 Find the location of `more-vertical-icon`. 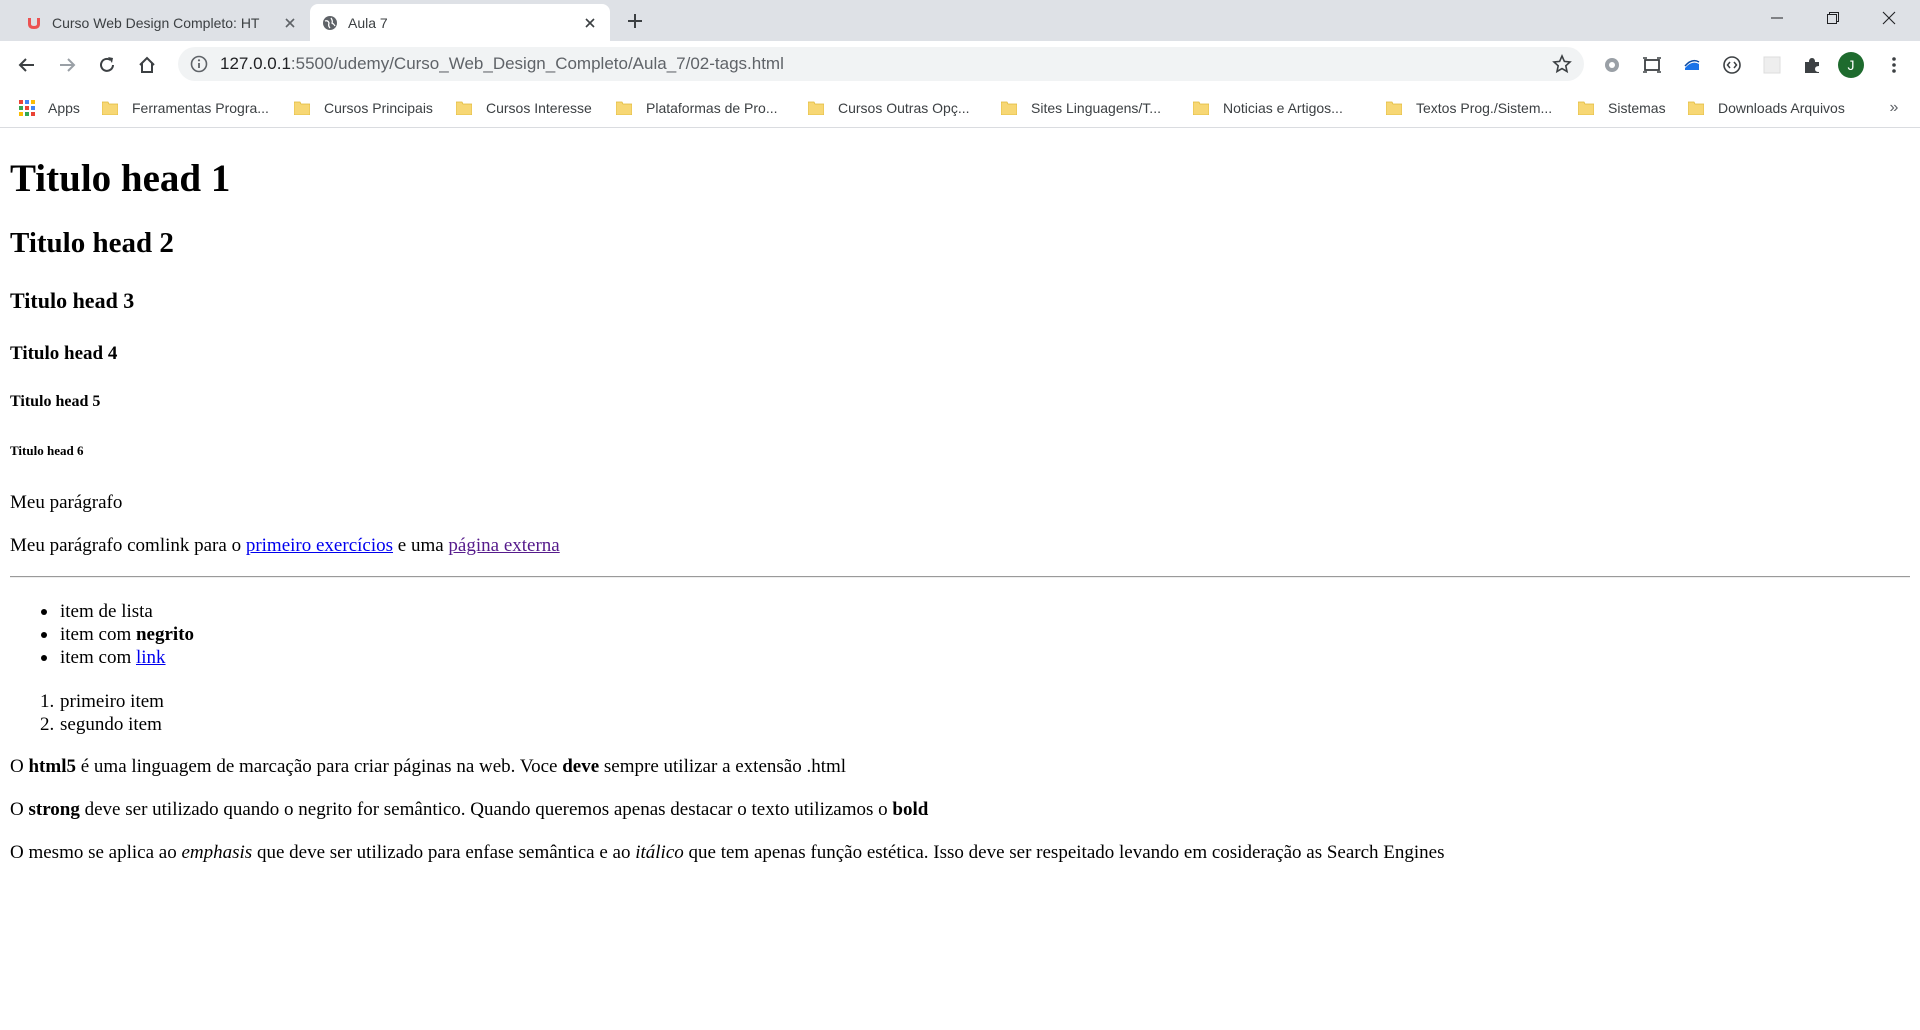

more-vertical-icon is located at coordinates (1894, 65).